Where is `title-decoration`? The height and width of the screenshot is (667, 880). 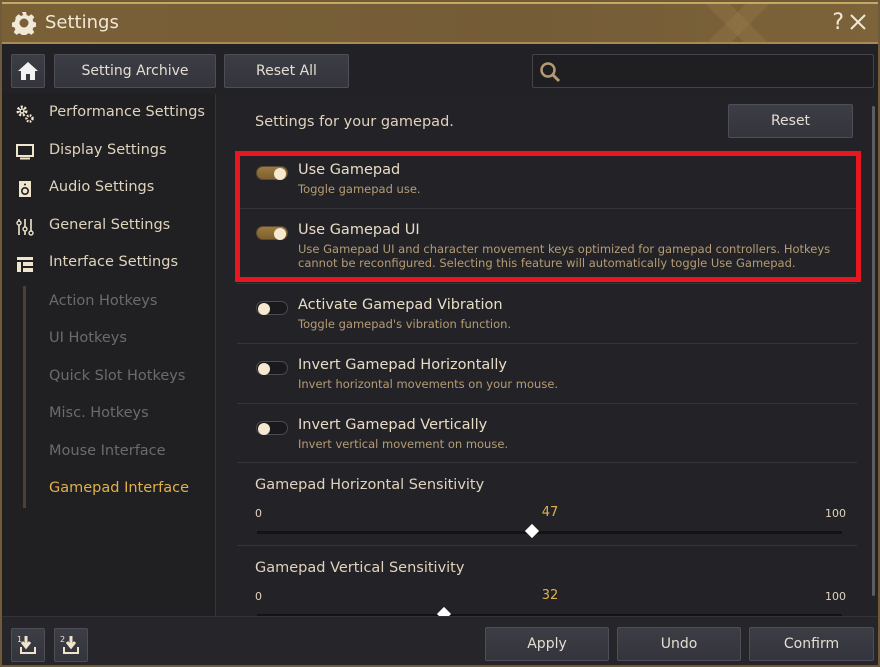 title-decoration is located at coordinates (738, 24).